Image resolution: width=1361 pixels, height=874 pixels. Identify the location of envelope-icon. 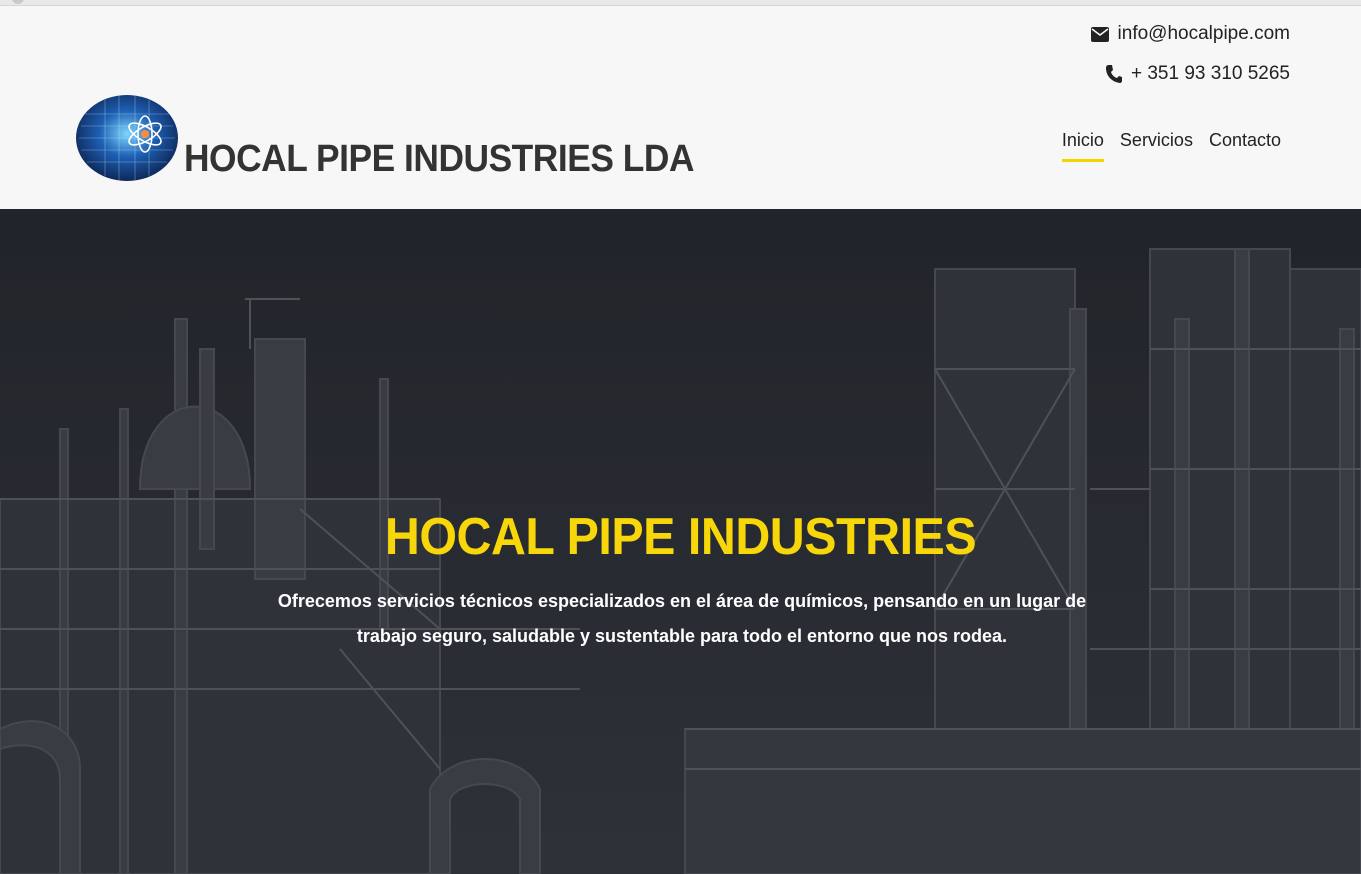
(1099, 34).